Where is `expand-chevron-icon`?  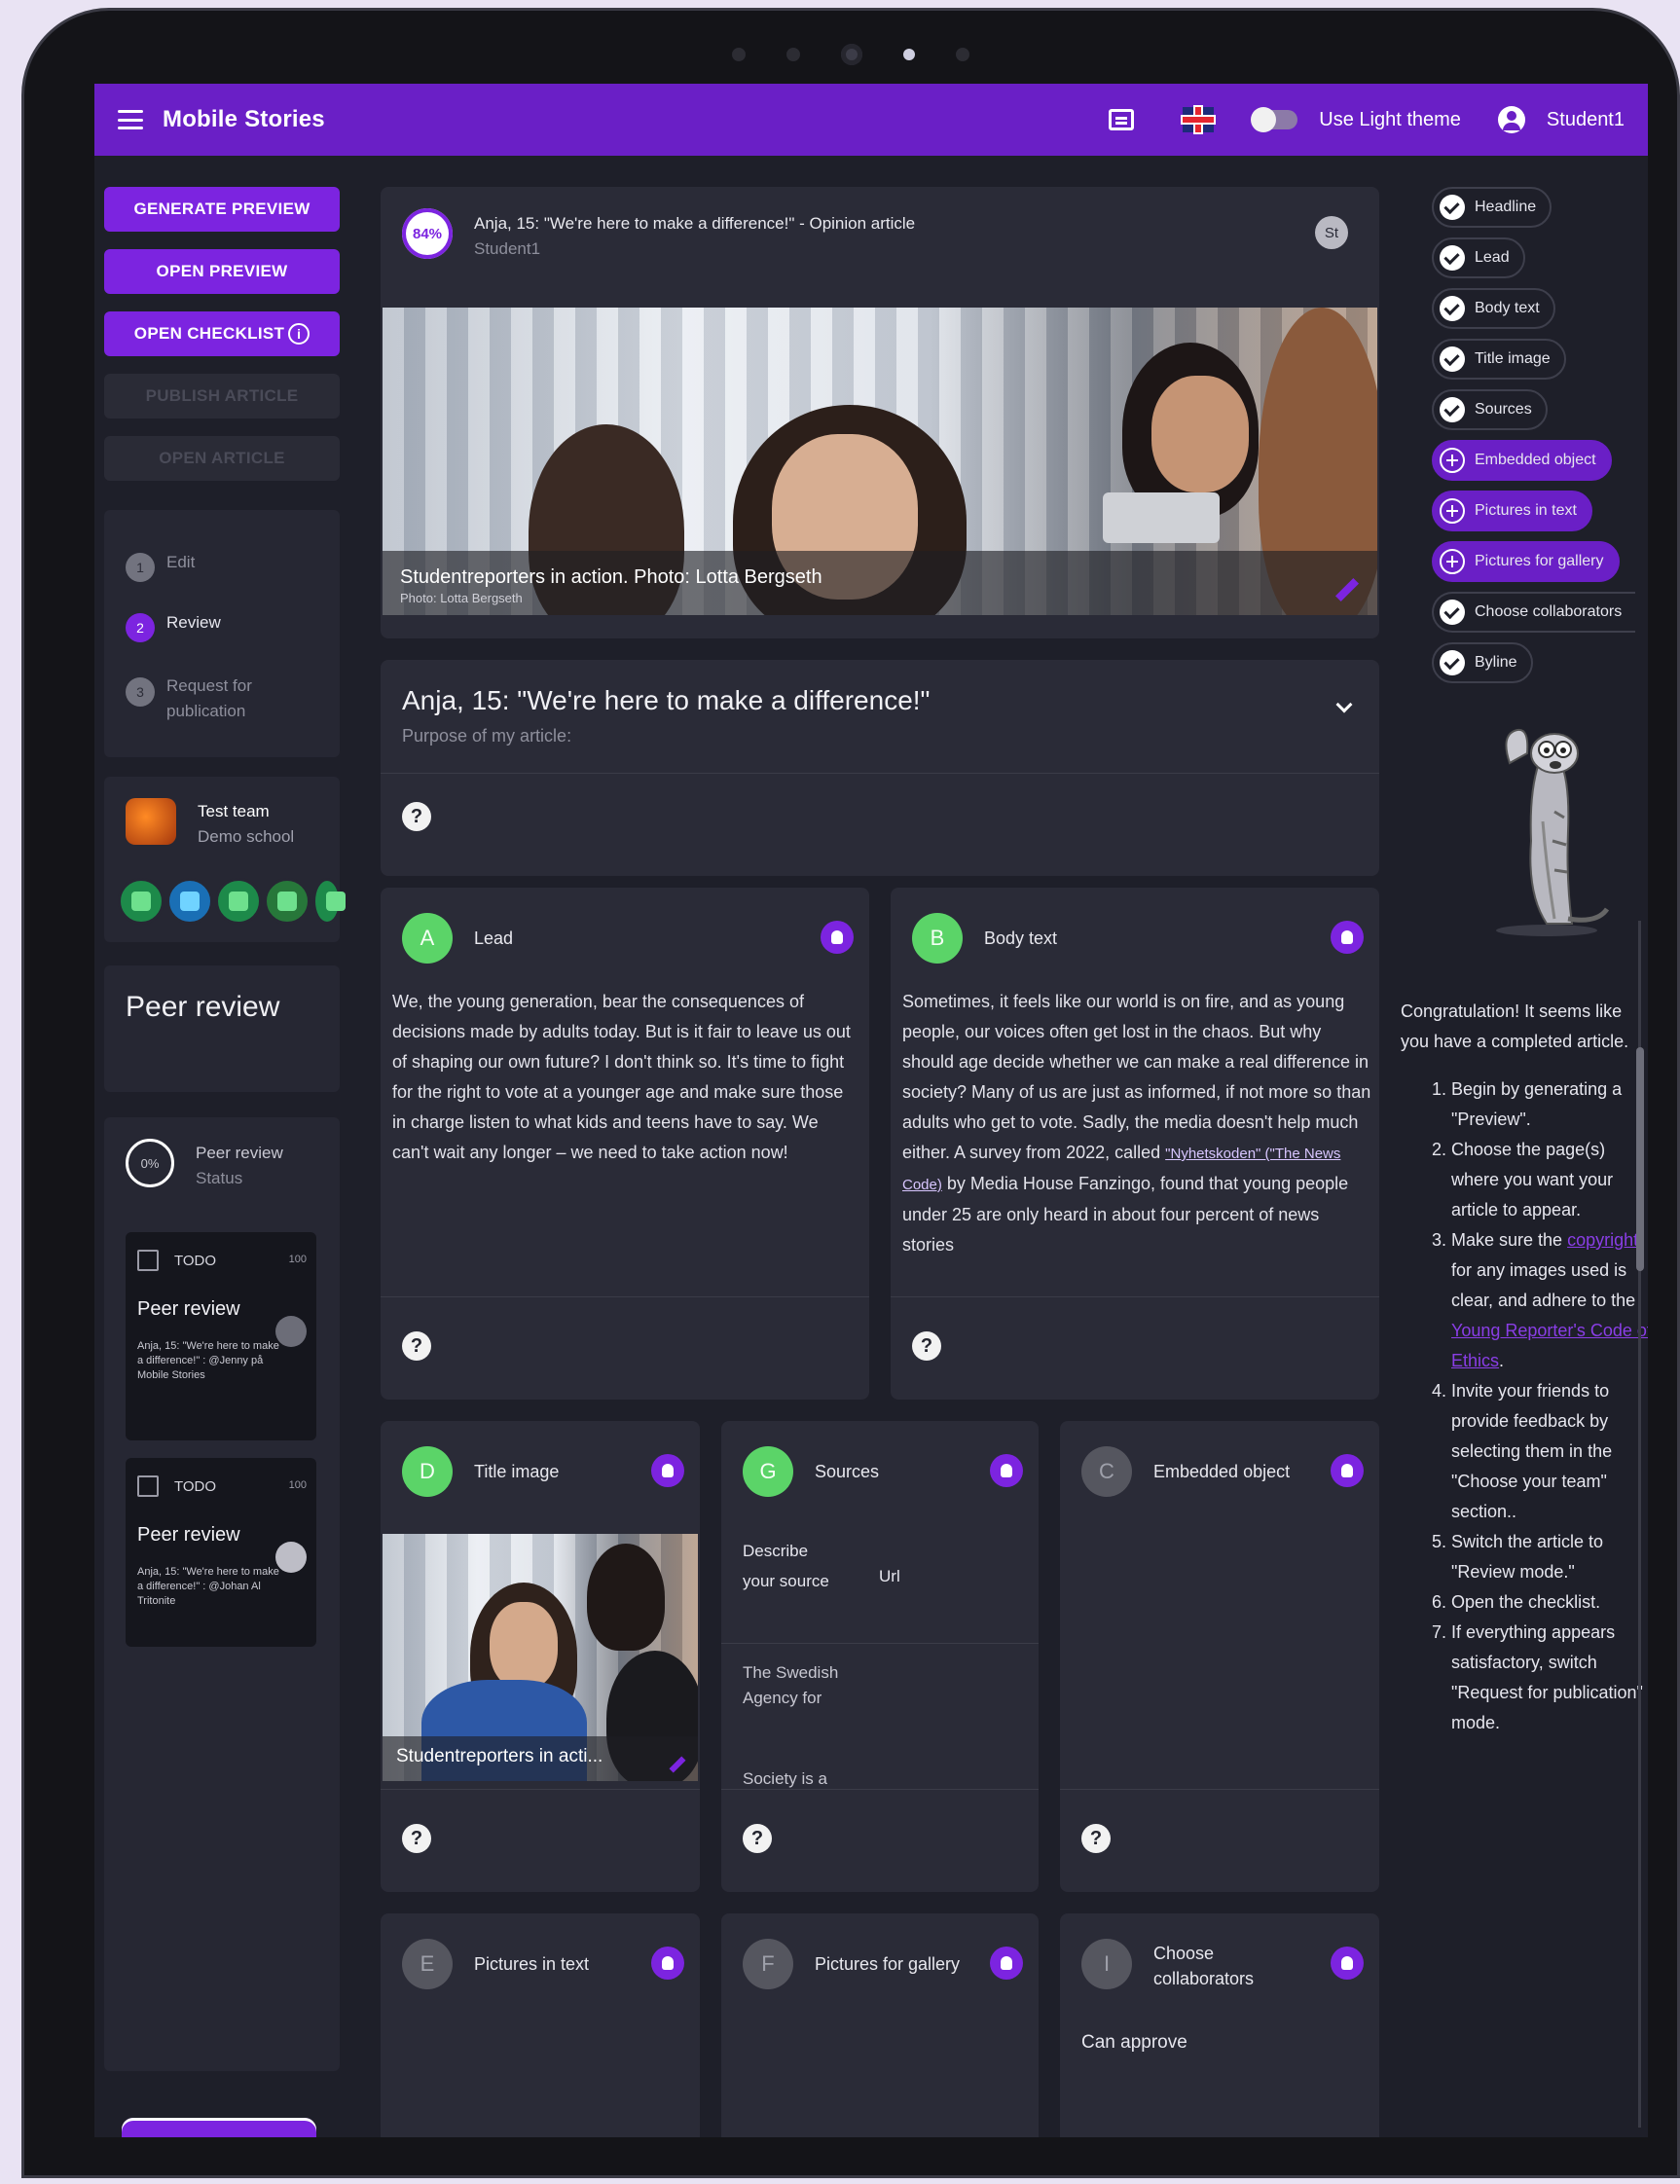 expand-chevron-icon is located at coordinates (1344, 704).